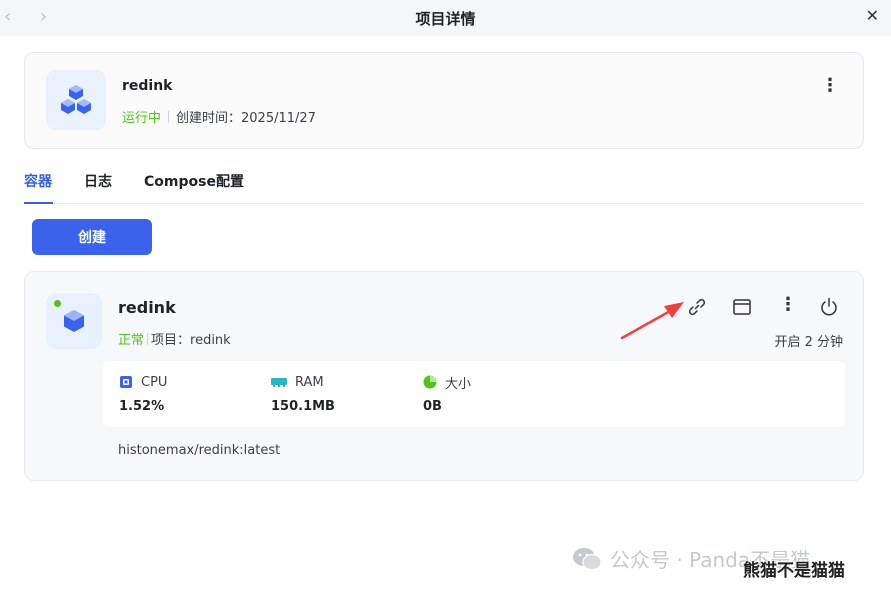 The image size is (891, 593). What do you see at coordinates (154, 382) in the screenshot?
I see `stat-label: CPU` at bounding box center [154, 382].